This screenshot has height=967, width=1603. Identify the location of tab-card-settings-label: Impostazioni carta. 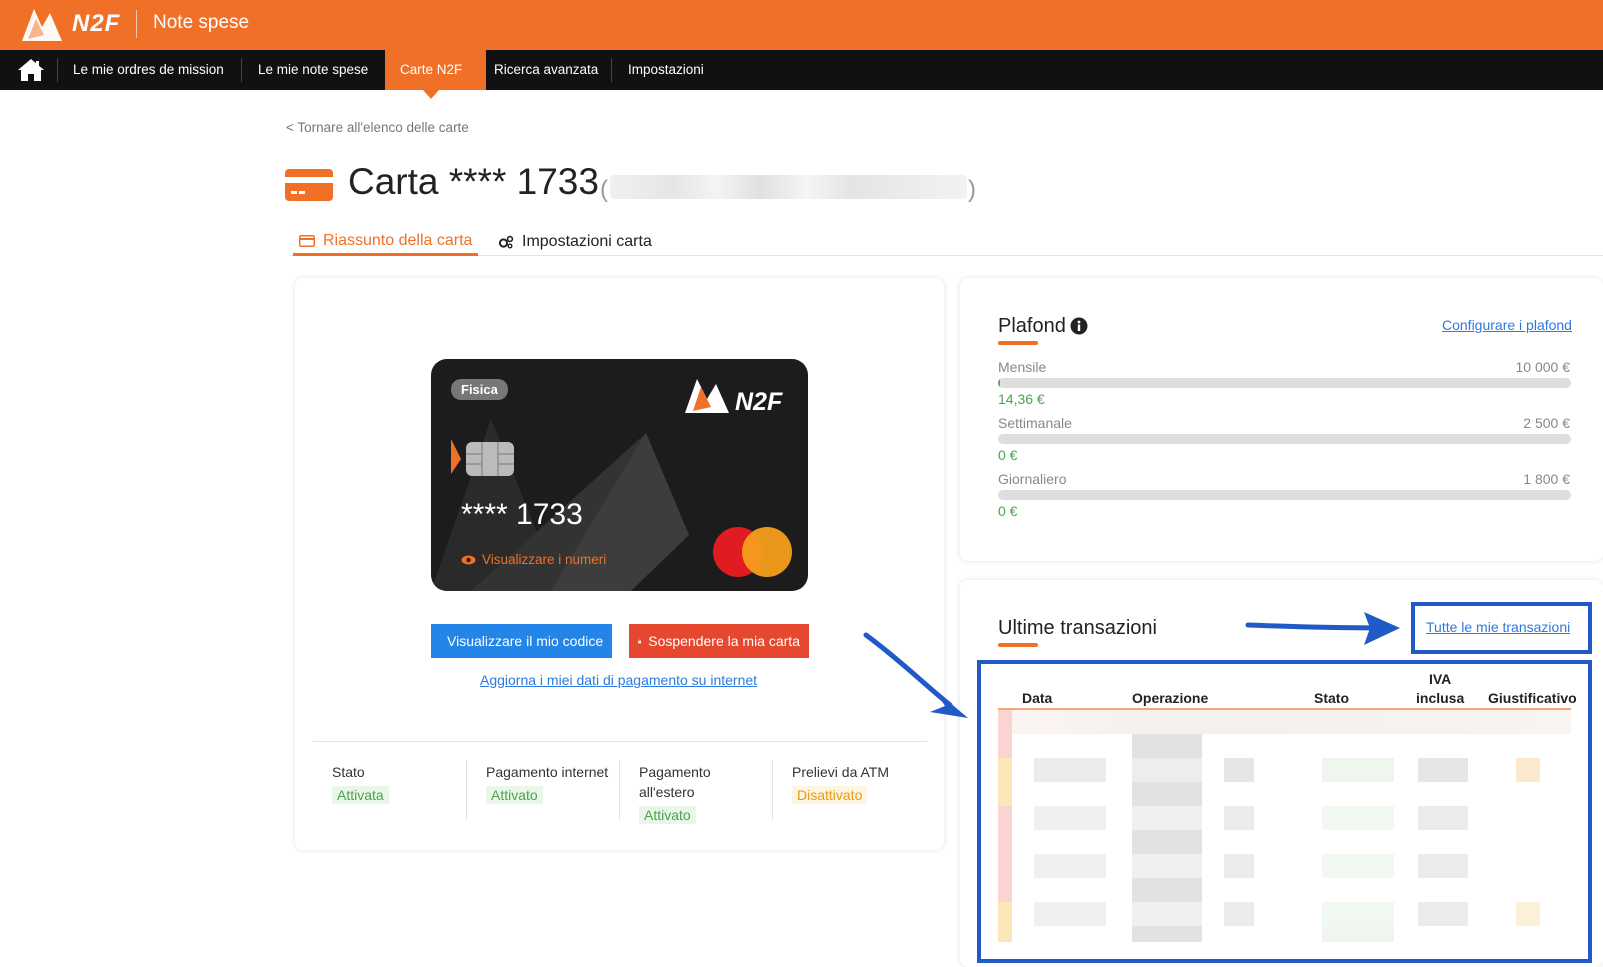
(587, 241).